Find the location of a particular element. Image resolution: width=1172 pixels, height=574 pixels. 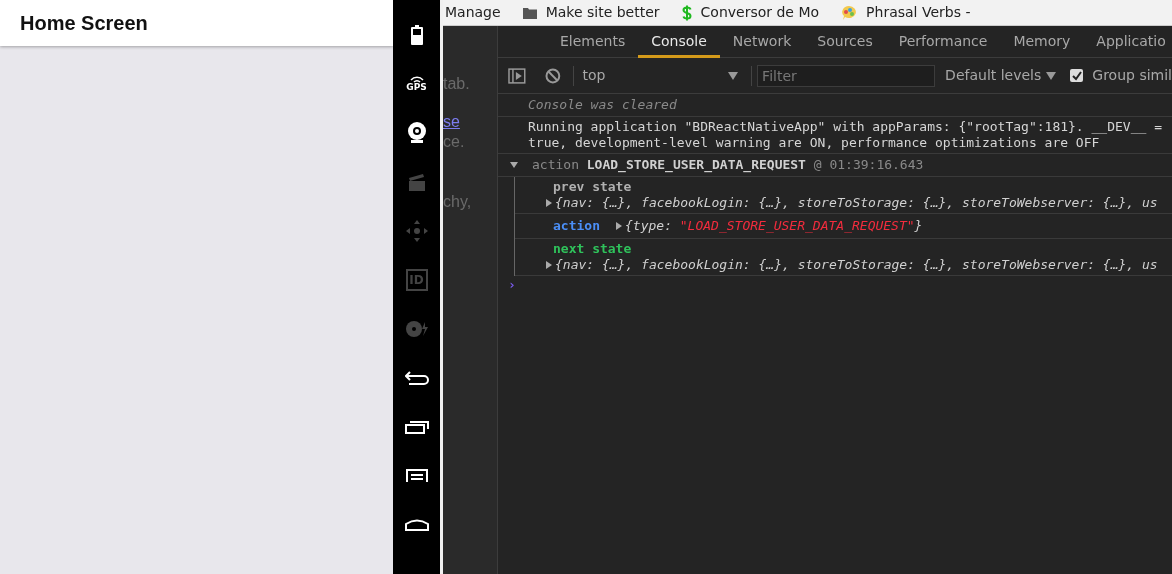

page-text-fragment: ce. is located at coordinates (454, 142).